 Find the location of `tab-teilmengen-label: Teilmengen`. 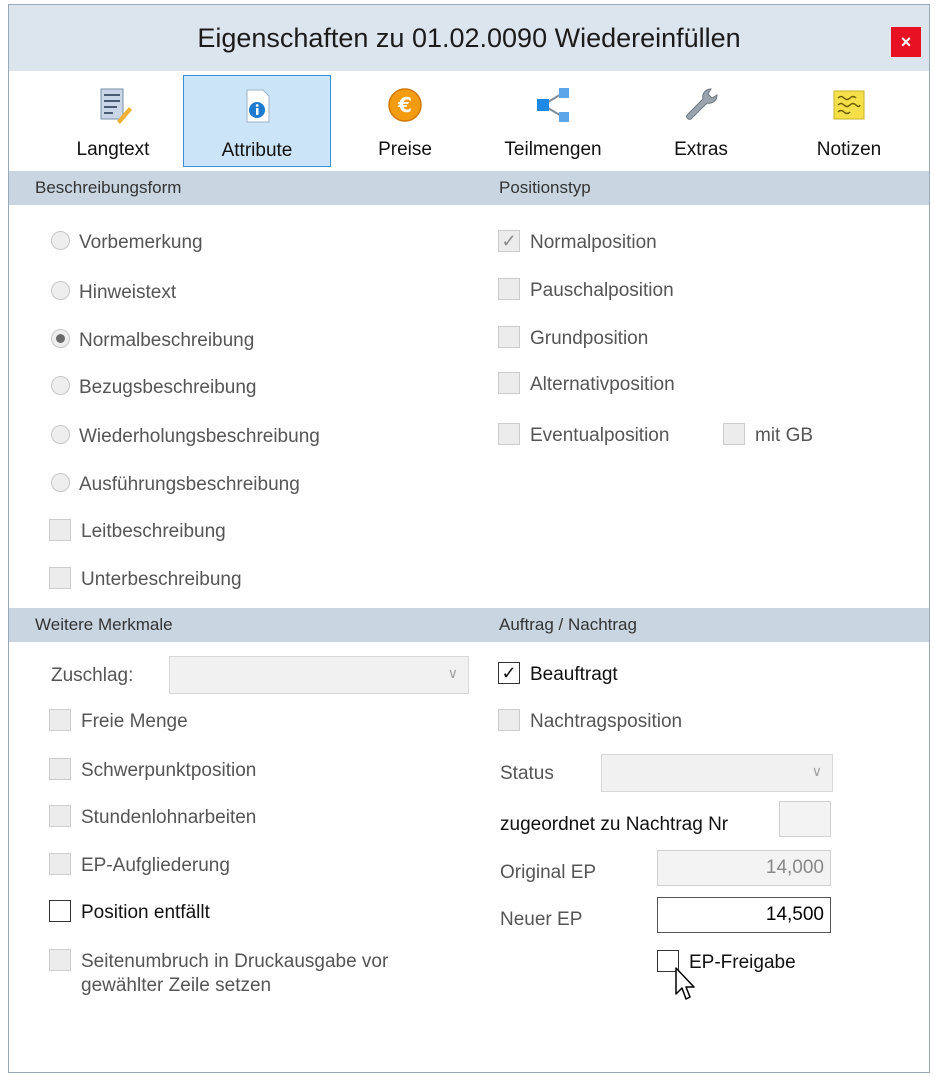

tab-teilmengen-label: Teilmengen is located at coordinates (553, 149).